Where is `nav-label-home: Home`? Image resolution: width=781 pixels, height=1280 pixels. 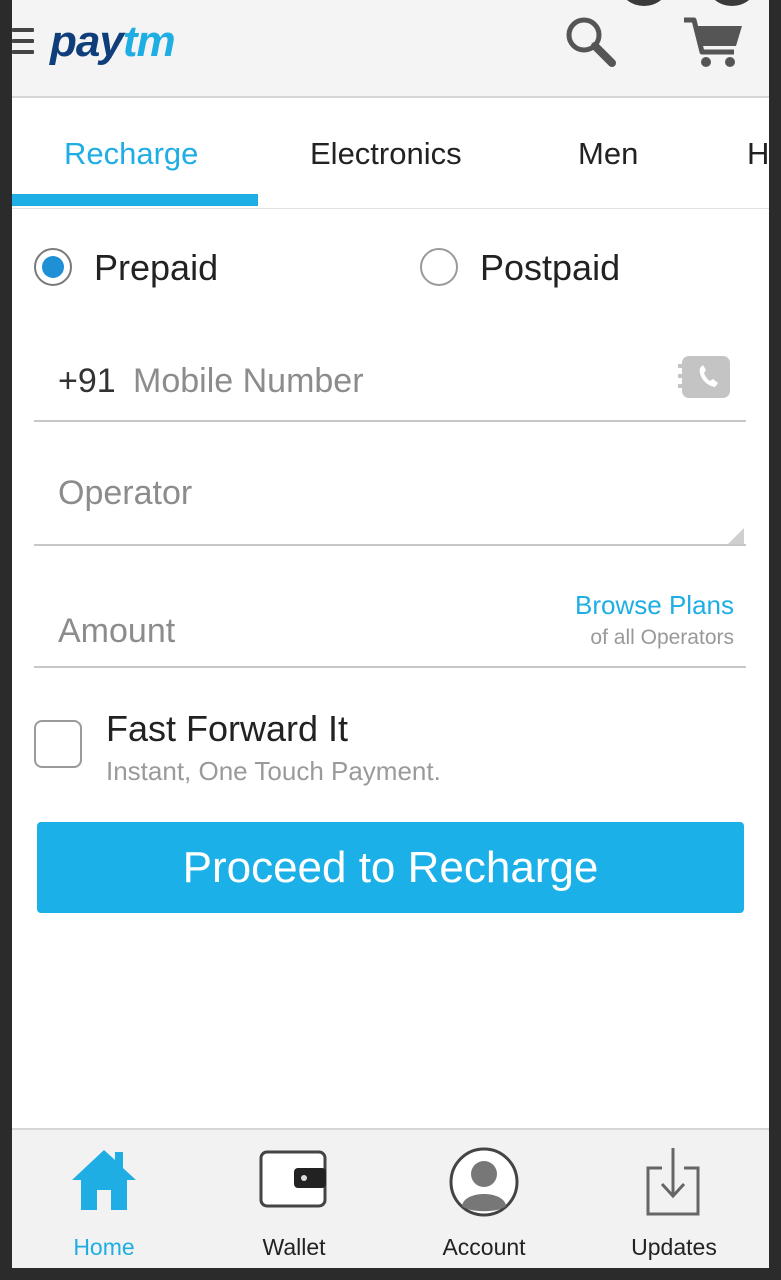 nav-label-home: Home is located at coordinates (104, 1247).